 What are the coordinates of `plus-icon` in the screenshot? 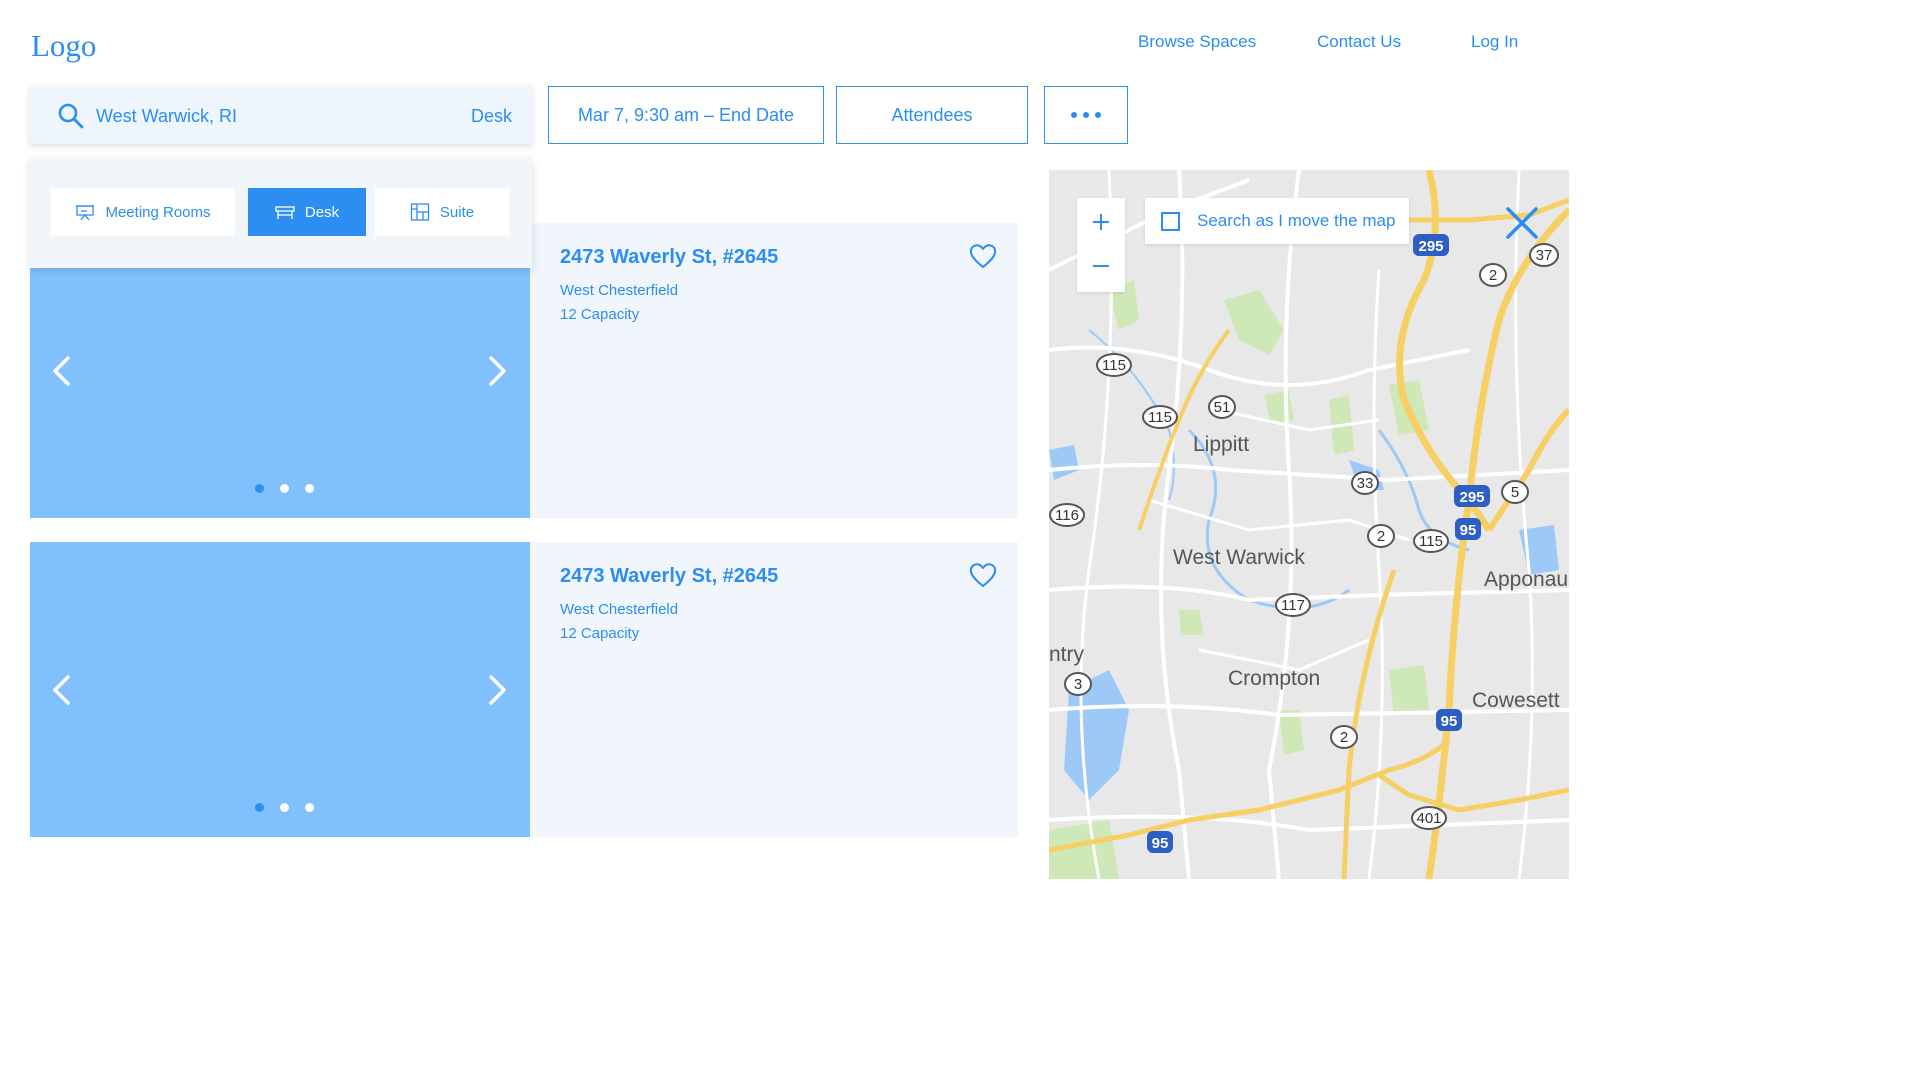 It's located at (1101, 222).